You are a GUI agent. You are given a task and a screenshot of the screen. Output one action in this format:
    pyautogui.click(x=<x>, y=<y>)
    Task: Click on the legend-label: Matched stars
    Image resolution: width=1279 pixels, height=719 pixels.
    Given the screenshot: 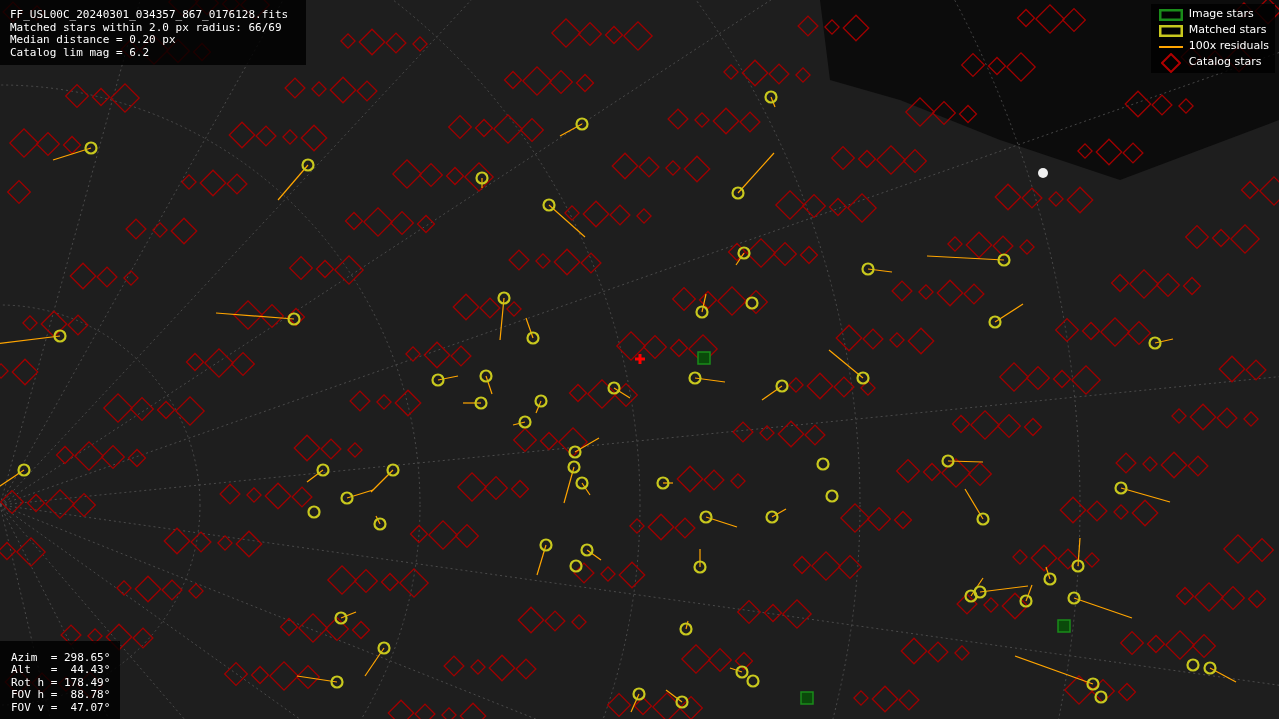 What is the action you would take?
    pyautogui.click(x=1227, y=30)
    